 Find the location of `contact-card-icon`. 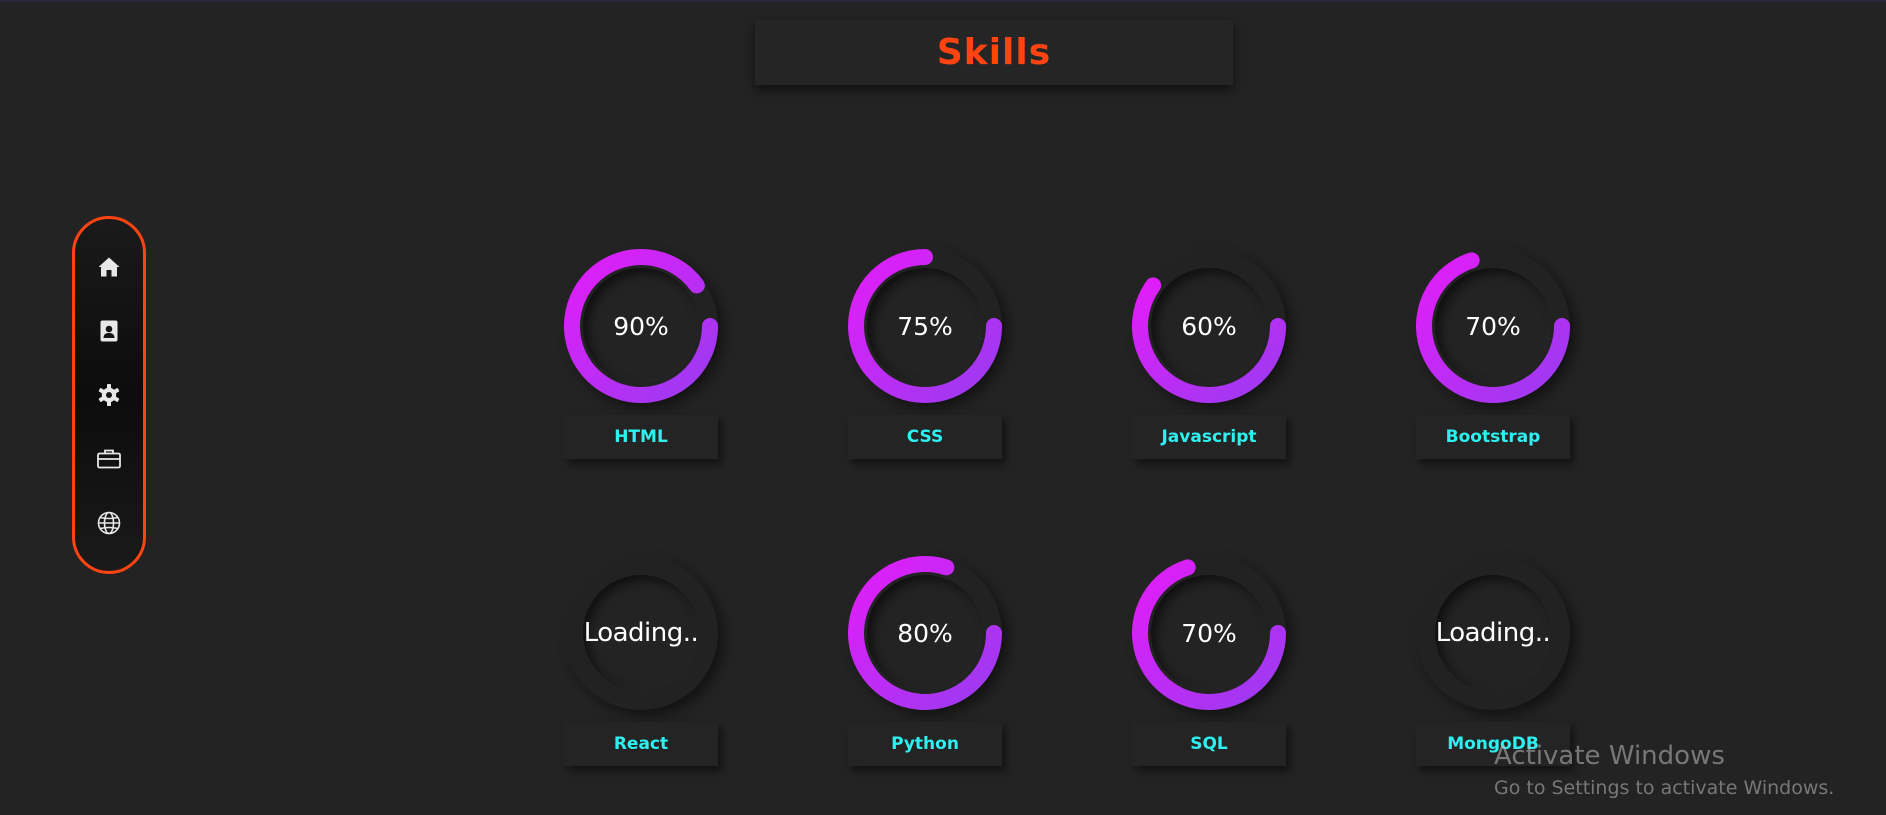

contact-card-icon is located at coordinates (109, 331).